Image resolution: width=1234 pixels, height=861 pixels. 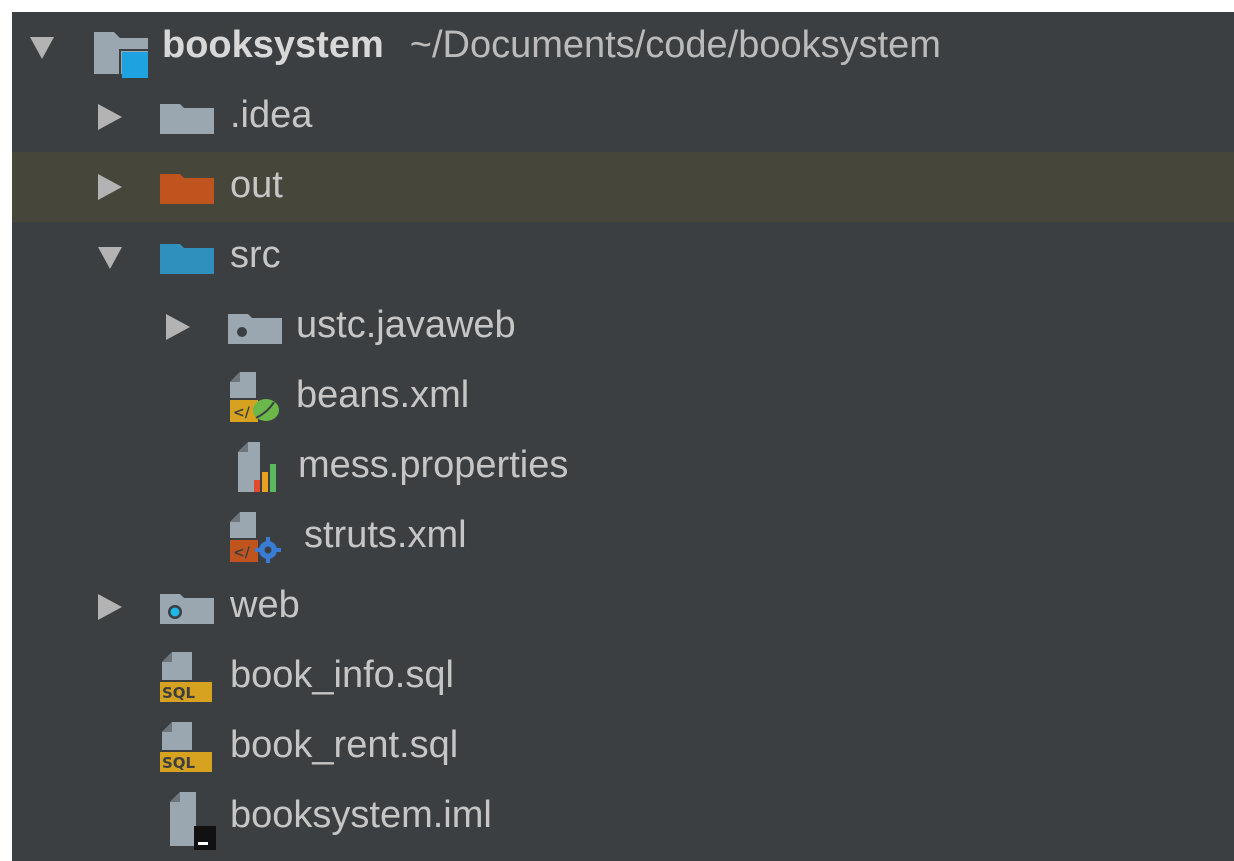 What do you see at coordinates (623, 117) in the screenshot?
I see `tree-row-idea: .idea` at bounding box center [623, 117].